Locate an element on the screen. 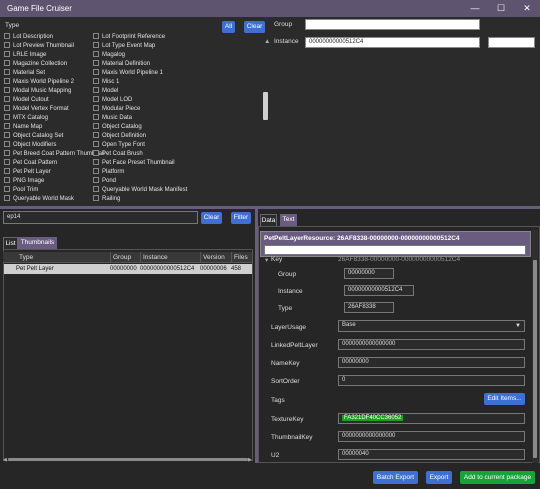 The image size is (540, 489). type-filter-item: Name Map is located at coordinates (23, 127).